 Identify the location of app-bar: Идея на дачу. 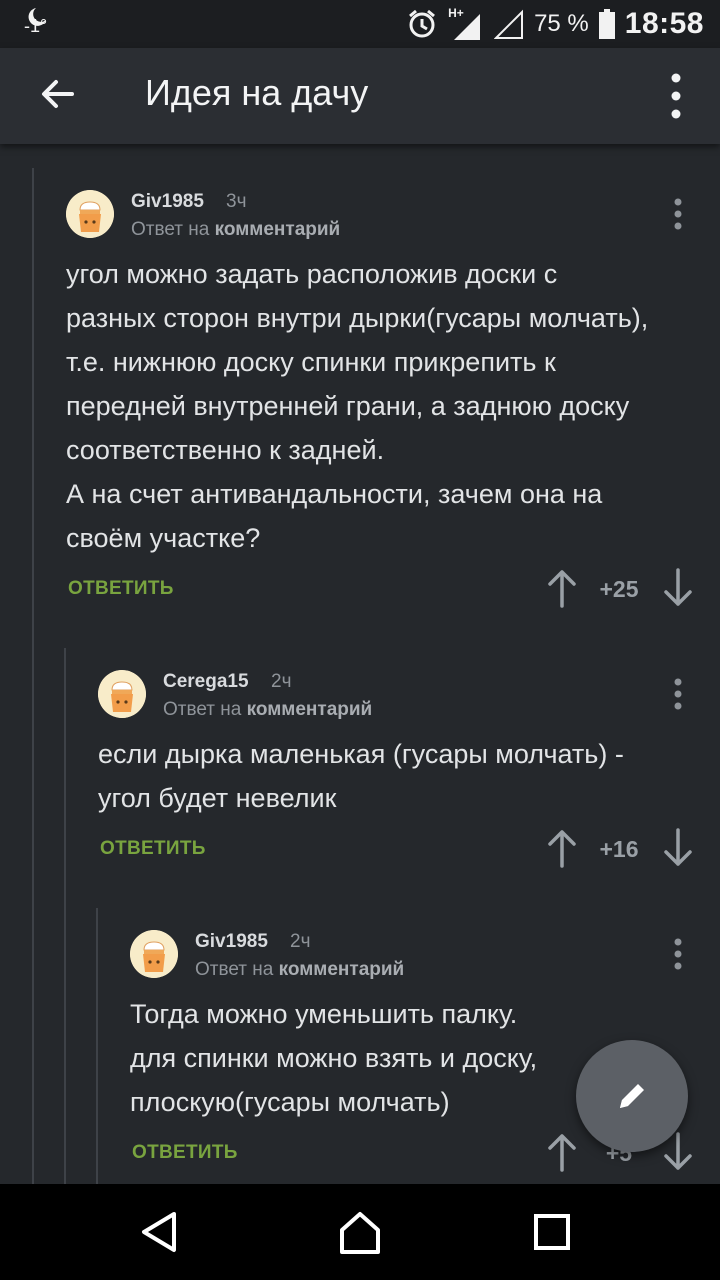
(360, 96).